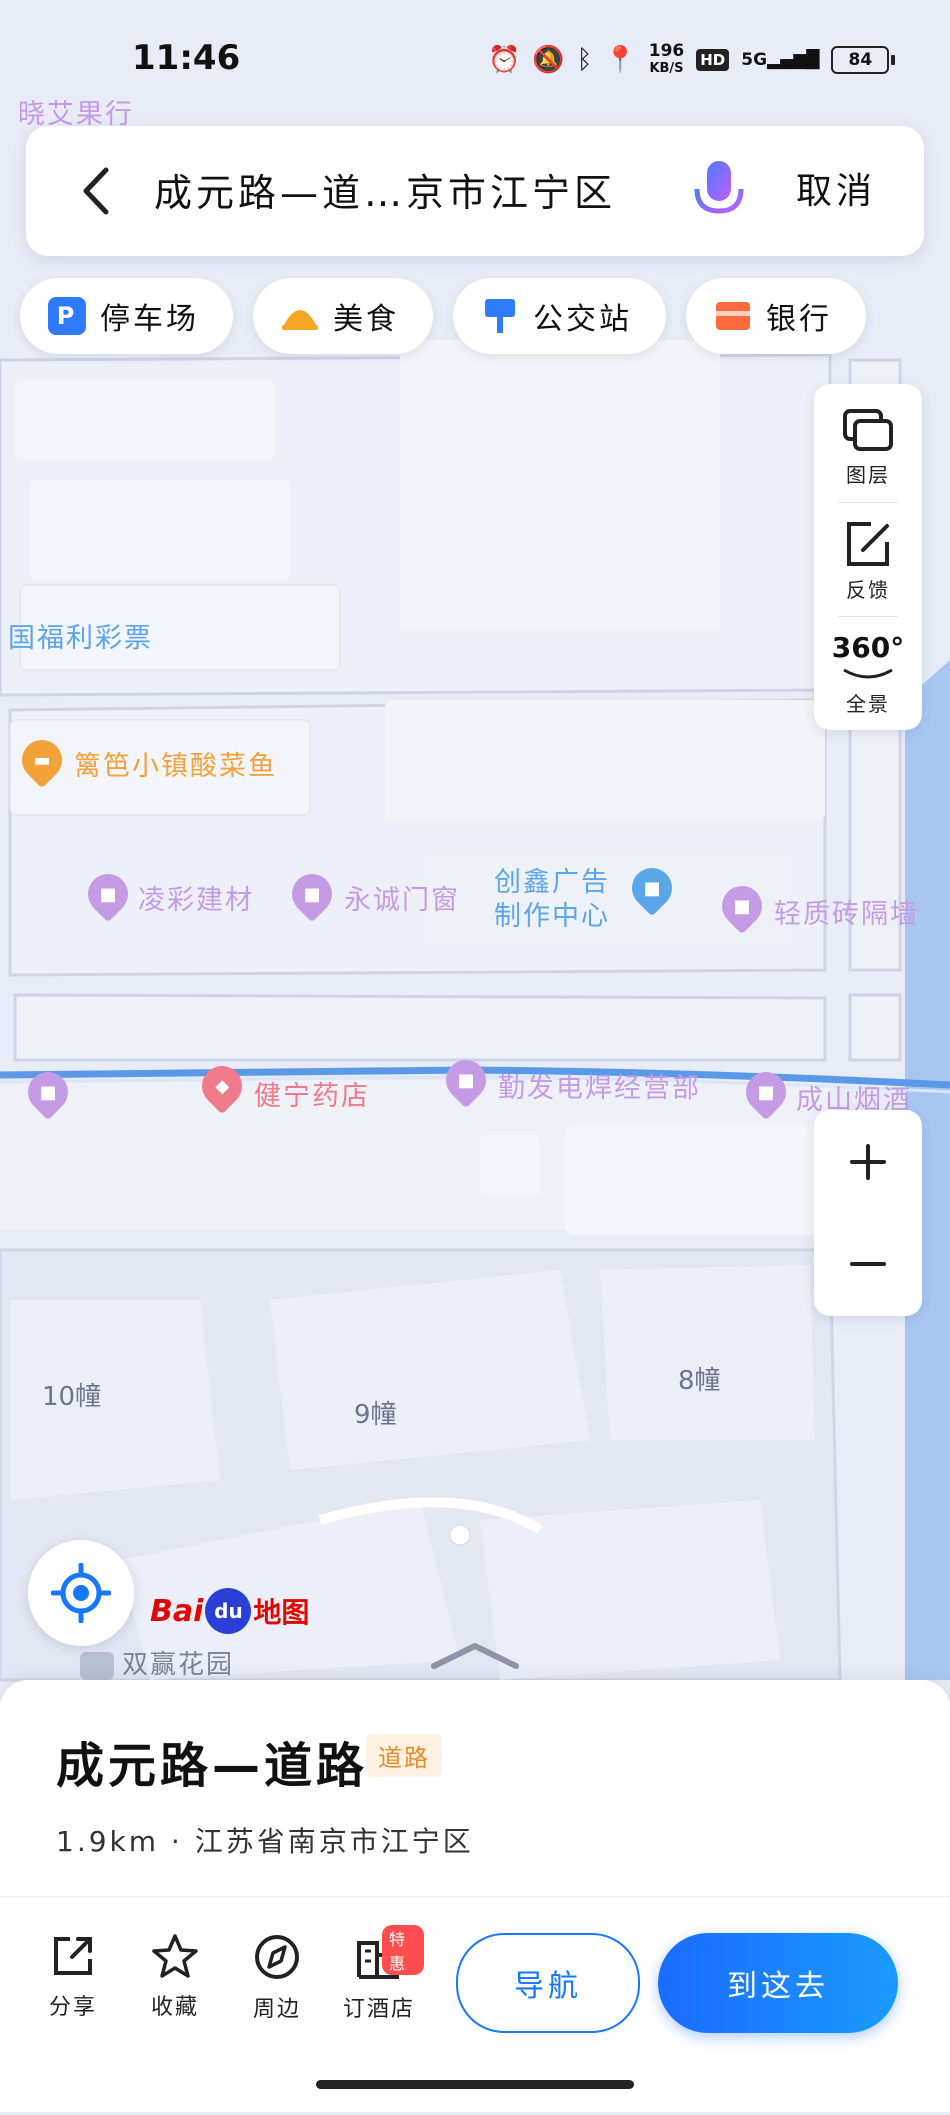 This screenshot has height=2115, width=950. I want to click on status-bar: 11:46 ⏰ 🔕 ᛒ 📍 196 KB/S HD 5G▂▄▆█ 84, so click(475, 60).